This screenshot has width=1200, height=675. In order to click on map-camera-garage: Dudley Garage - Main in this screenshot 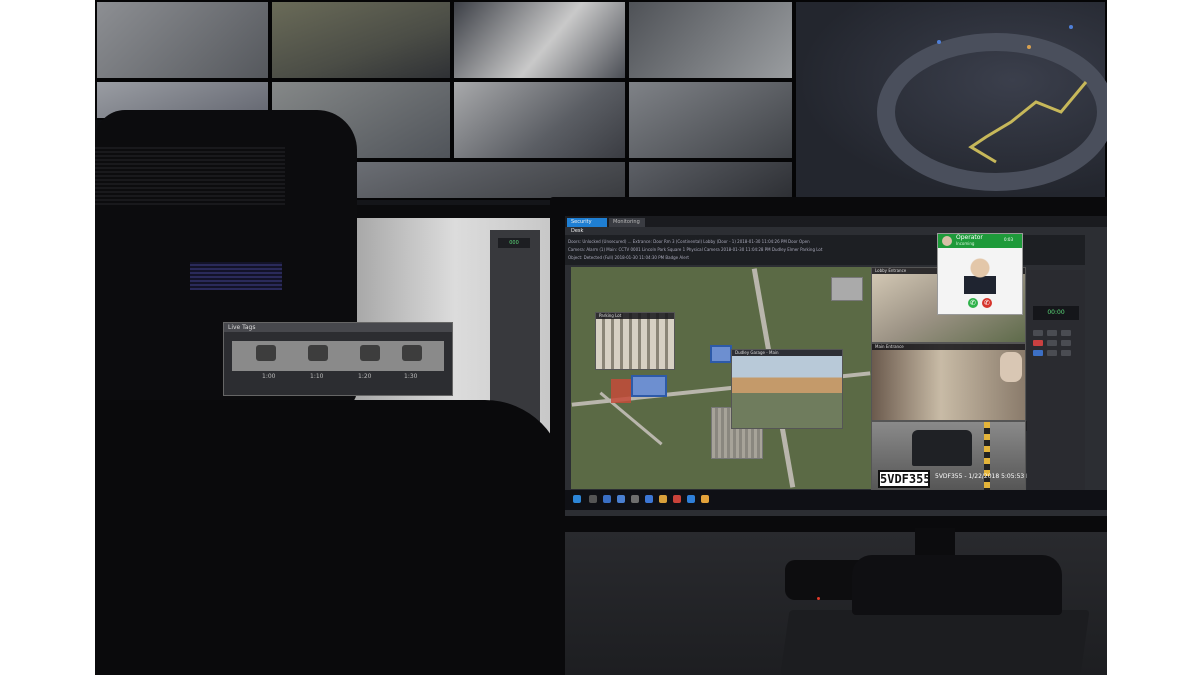, I will do `click(787, 389)`.